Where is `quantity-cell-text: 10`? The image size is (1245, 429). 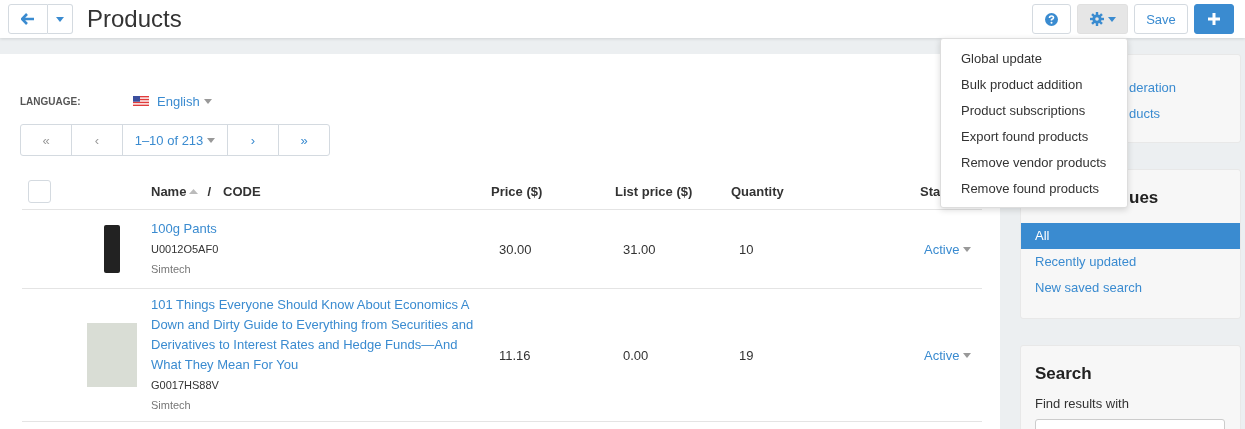
quantity-cell-text: 10 is located at coordinates (746, 249).